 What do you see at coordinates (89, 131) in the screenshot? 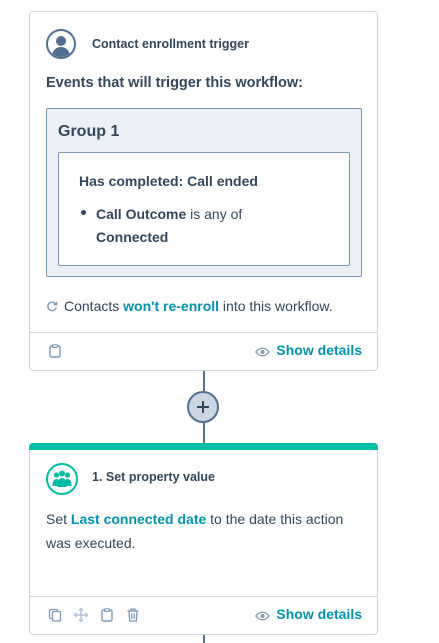
I see `group-title: Group 1` at bounding box center [89, 131].